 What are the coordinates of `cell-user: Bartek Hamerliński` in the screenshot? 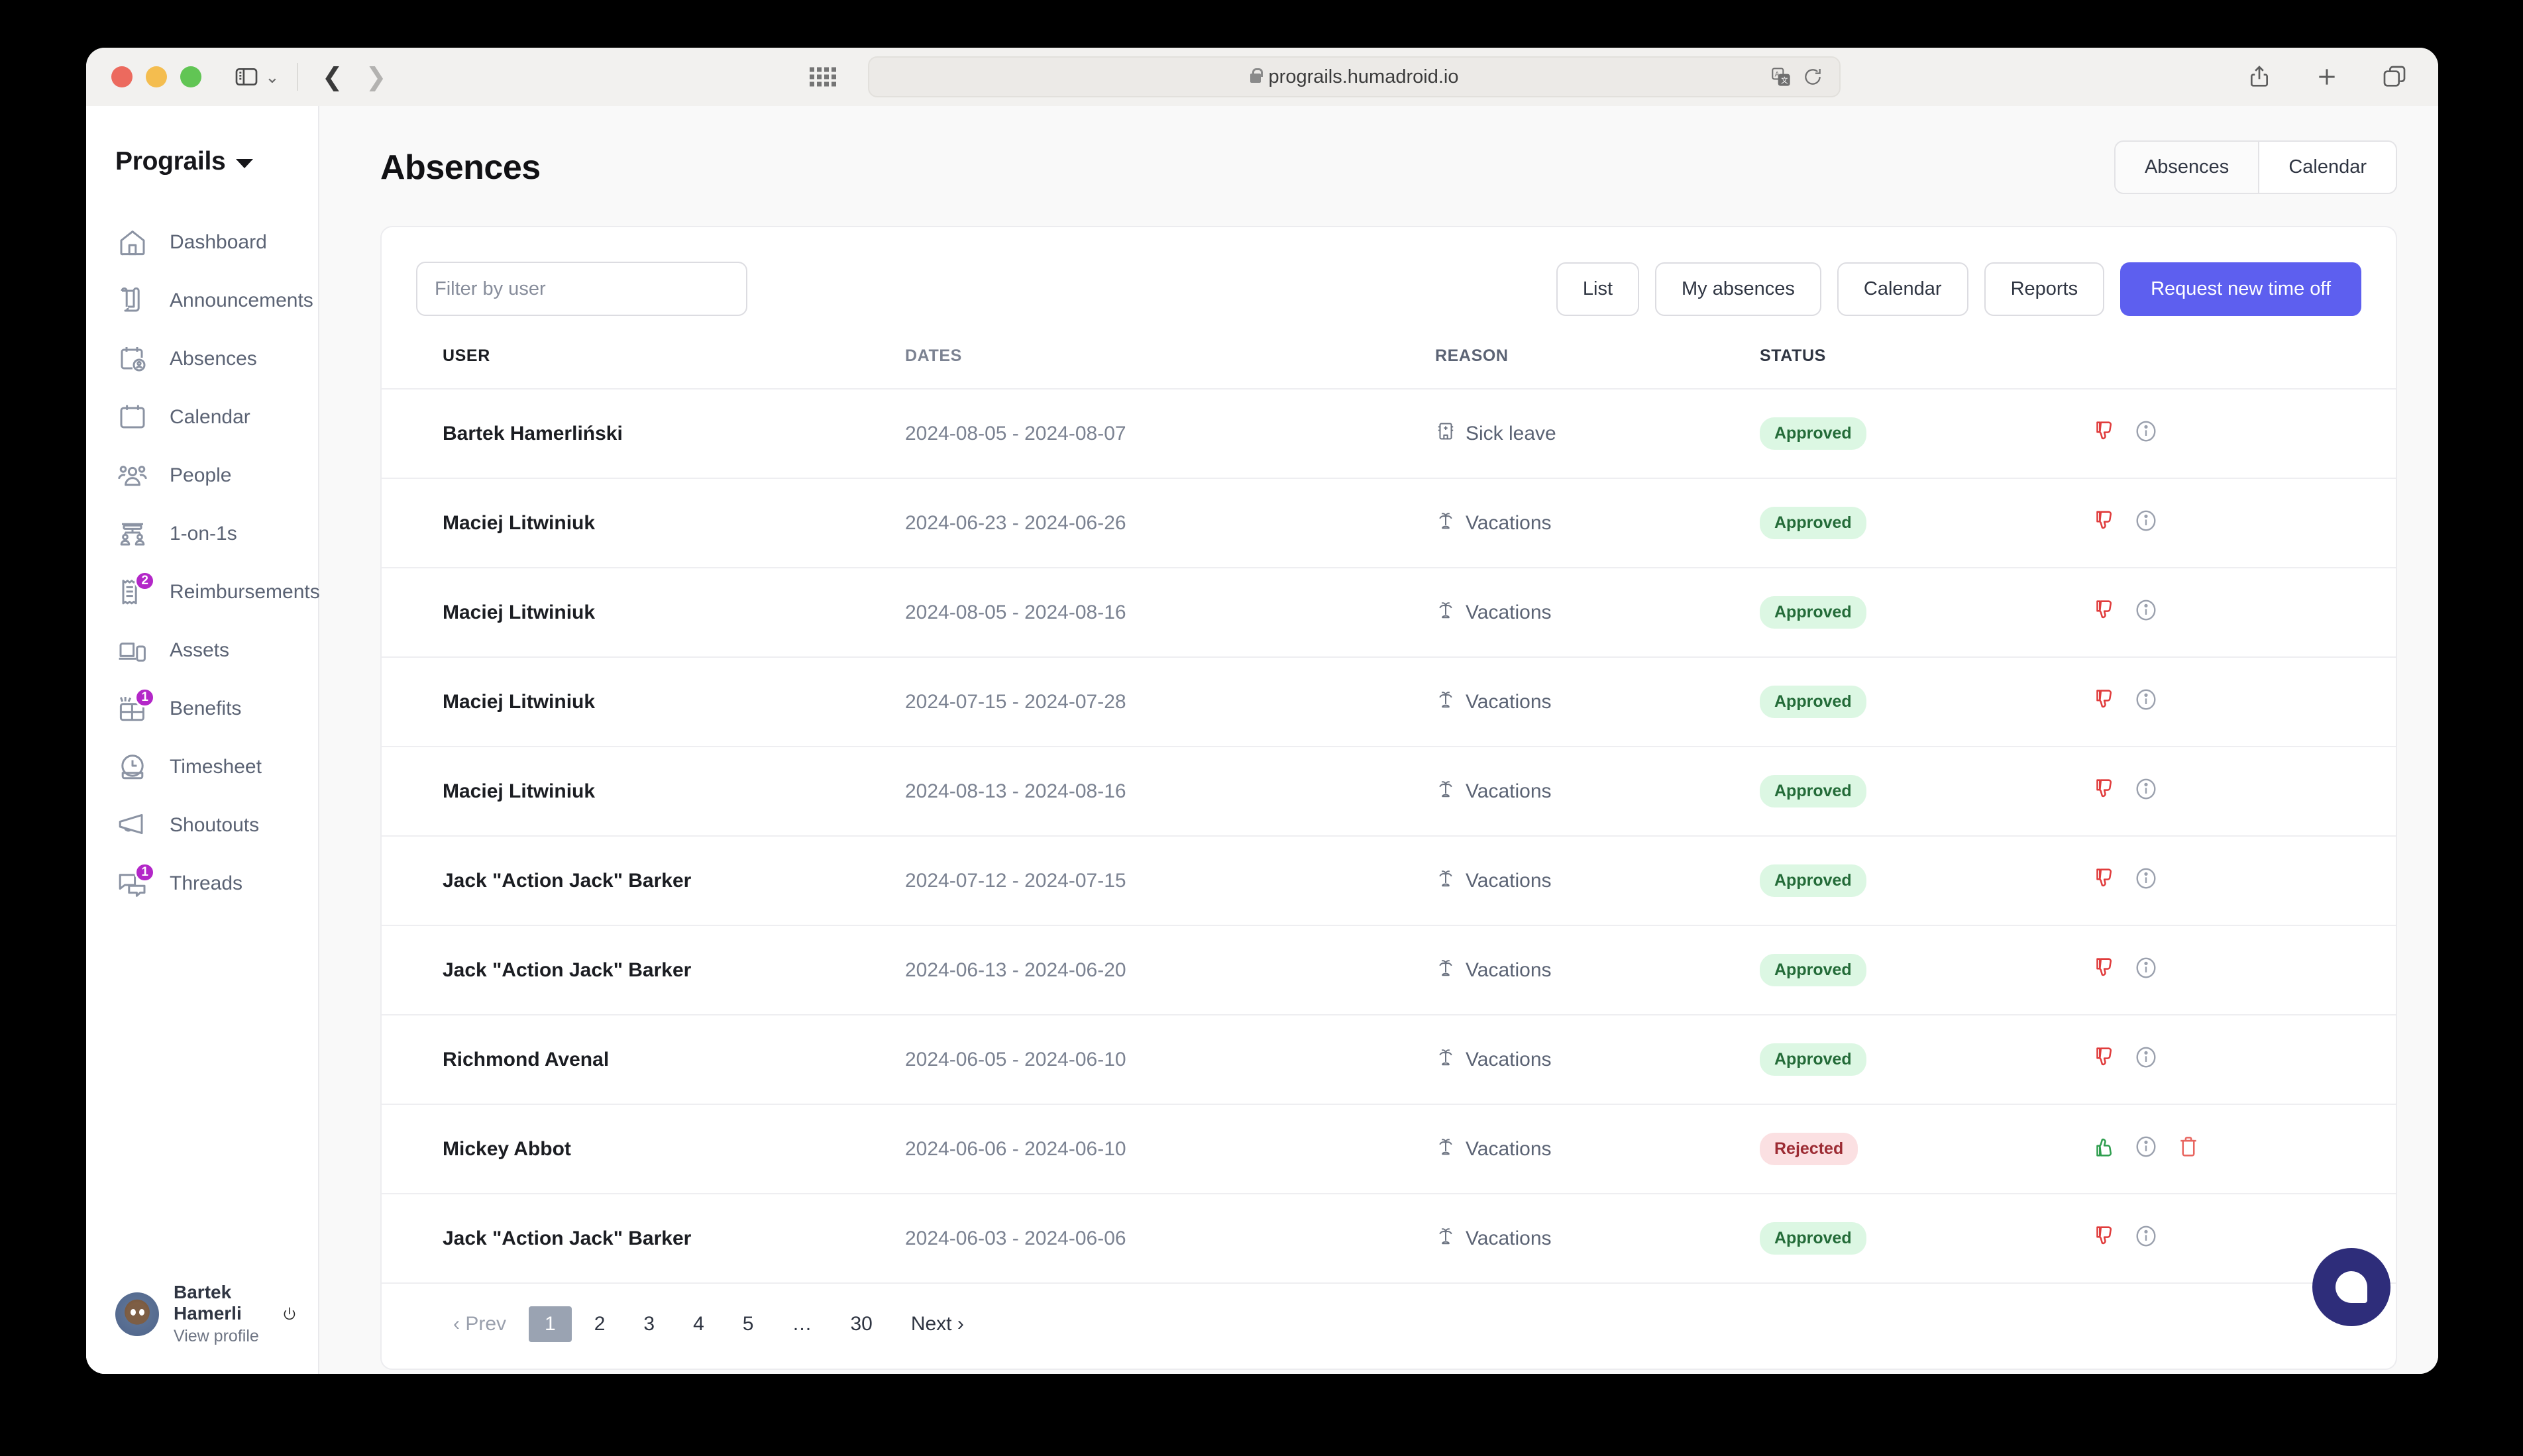 It's located at (643, 433).